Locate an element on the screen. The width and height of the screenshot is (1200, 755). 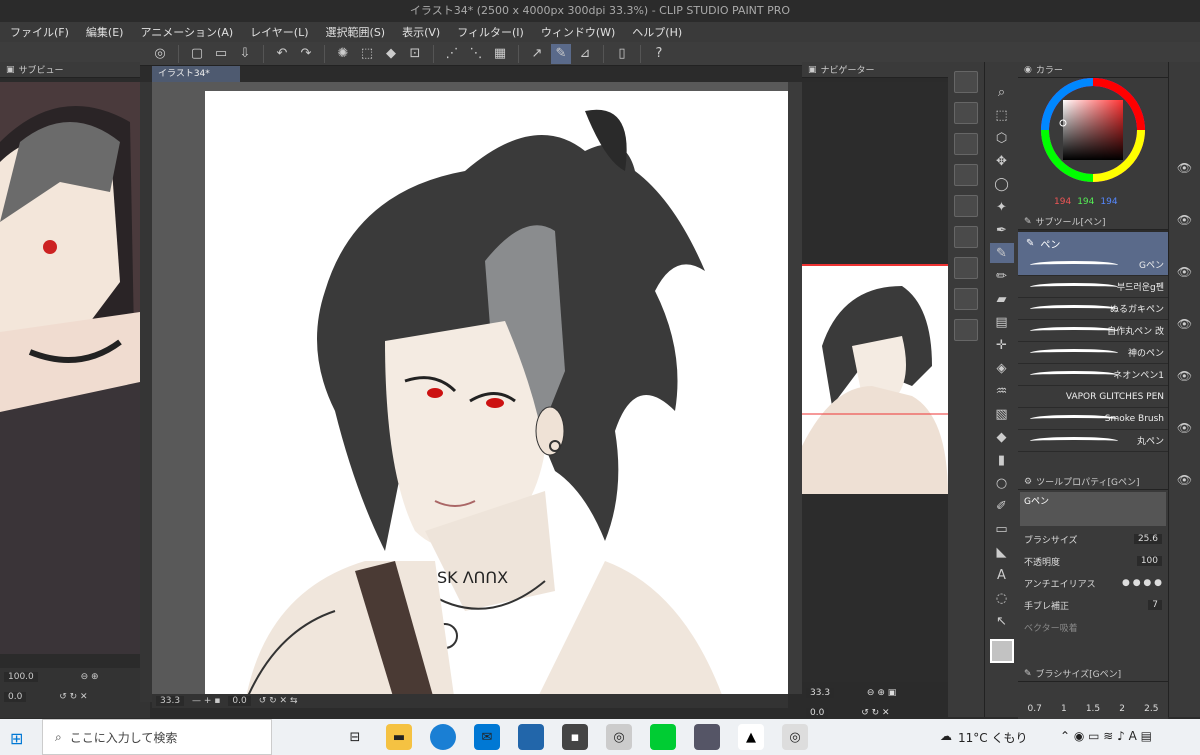
figure-tool-icon: ○ is located at coordinates (1002, 483).